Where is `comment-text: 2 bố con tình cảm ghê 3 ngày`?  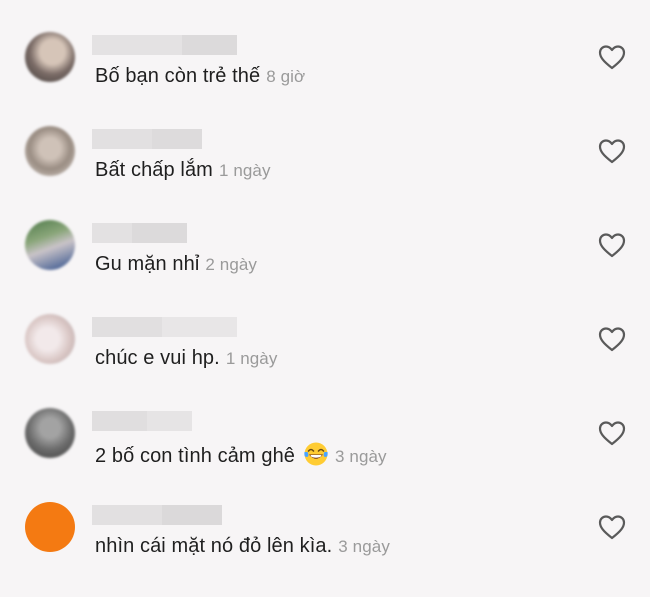
comment-text: 2 bố con tình cảm ghê 3 ngày is located at coordinates (241, 454).